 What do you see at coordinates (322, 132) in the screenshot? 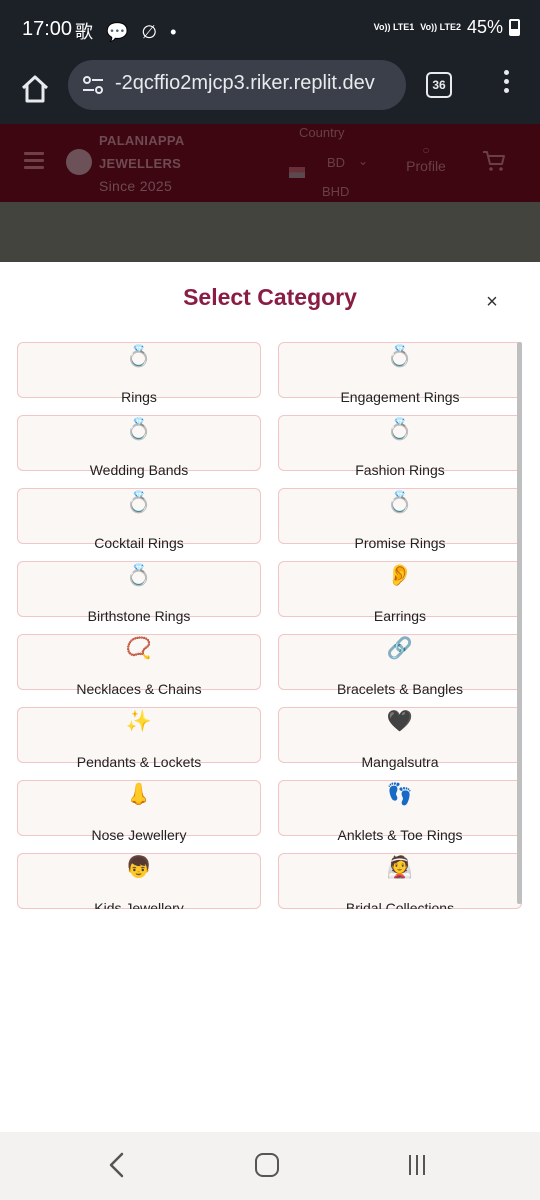
I see `country-label: Country` at bounding box center [322, 132].